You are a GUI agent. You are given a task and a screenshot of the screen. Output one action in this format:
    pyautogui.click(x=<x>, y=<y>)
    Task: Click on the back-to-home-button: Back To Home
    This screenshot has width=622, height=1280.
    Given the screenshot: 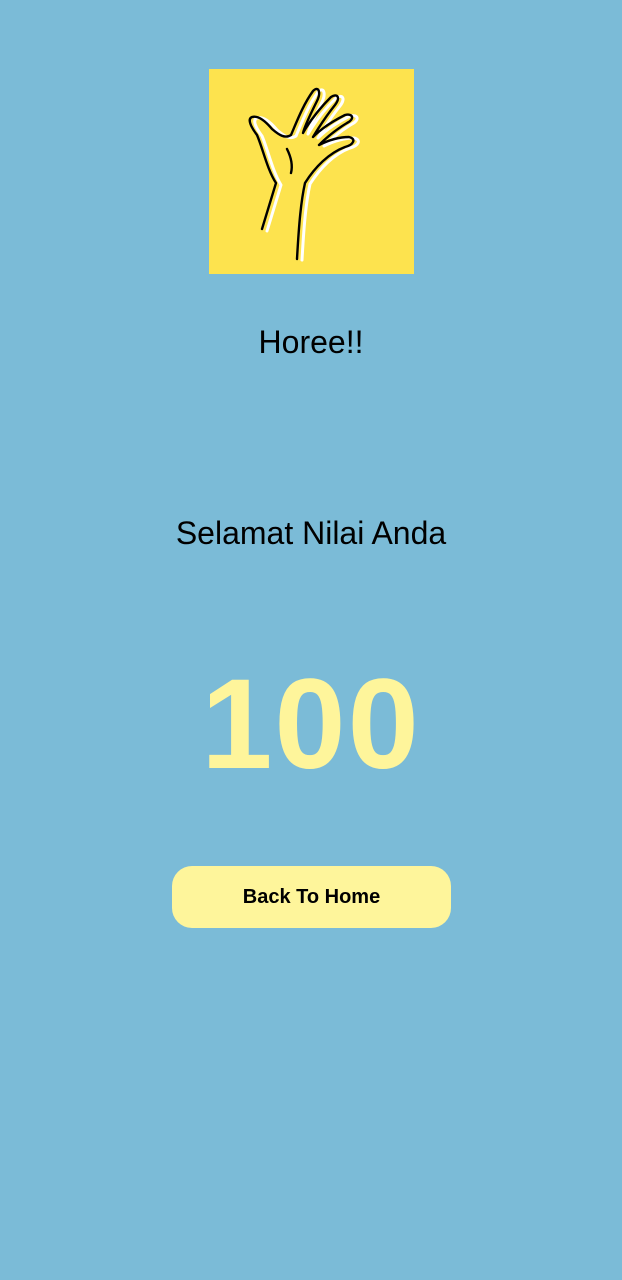 What is the action you would take?
    pyautogui.click(x=311, y=897)
    